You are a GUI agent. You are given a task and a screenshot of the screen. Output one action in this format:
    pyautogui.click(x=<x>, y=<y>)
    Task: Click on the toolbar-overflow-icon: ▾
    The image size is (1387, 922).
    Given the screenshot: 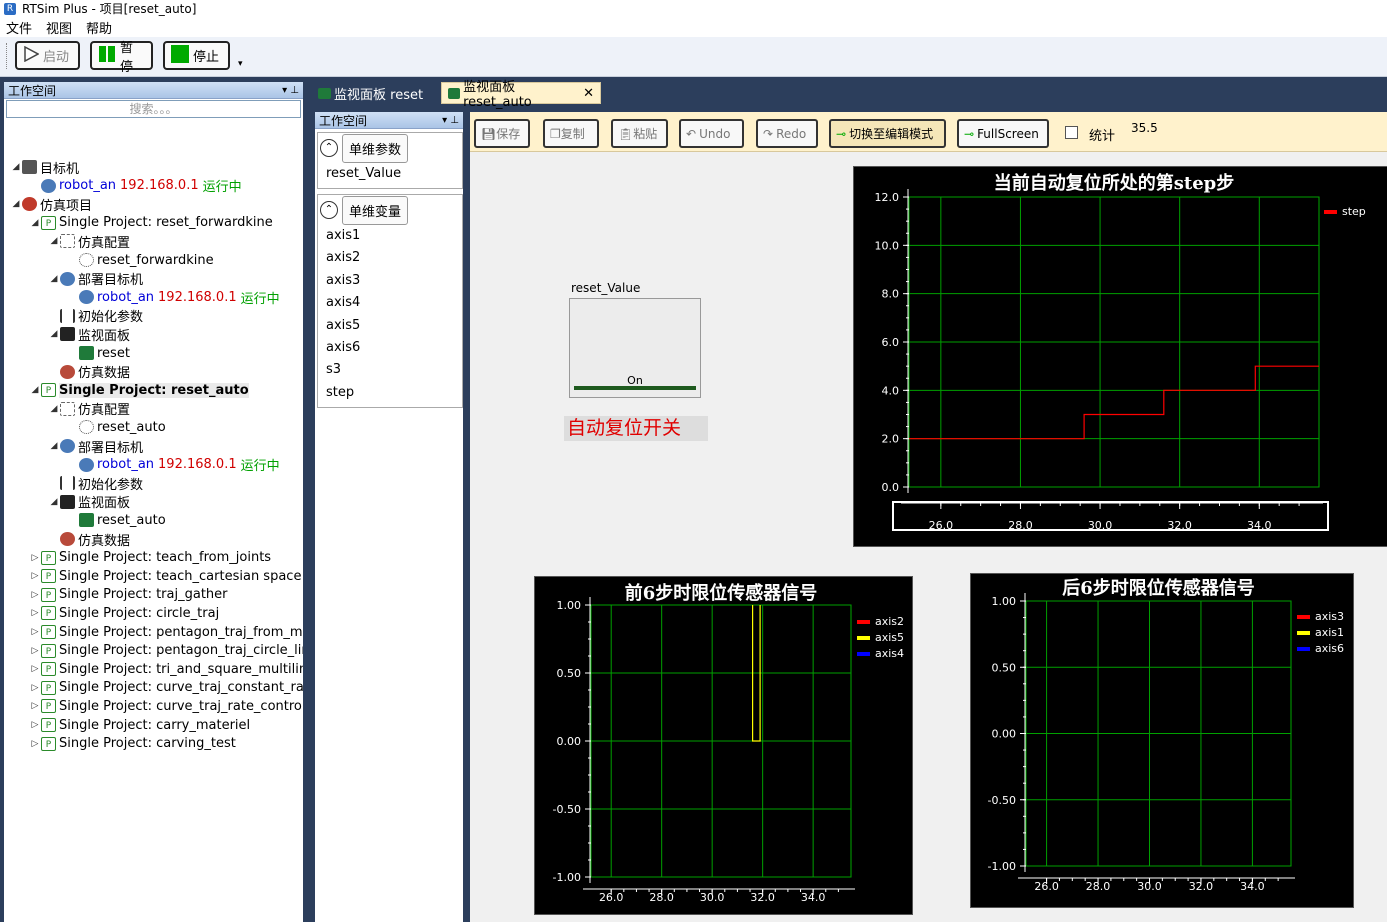 What is the action you would take?
    pyautogui.click(x=240, y=64)
    